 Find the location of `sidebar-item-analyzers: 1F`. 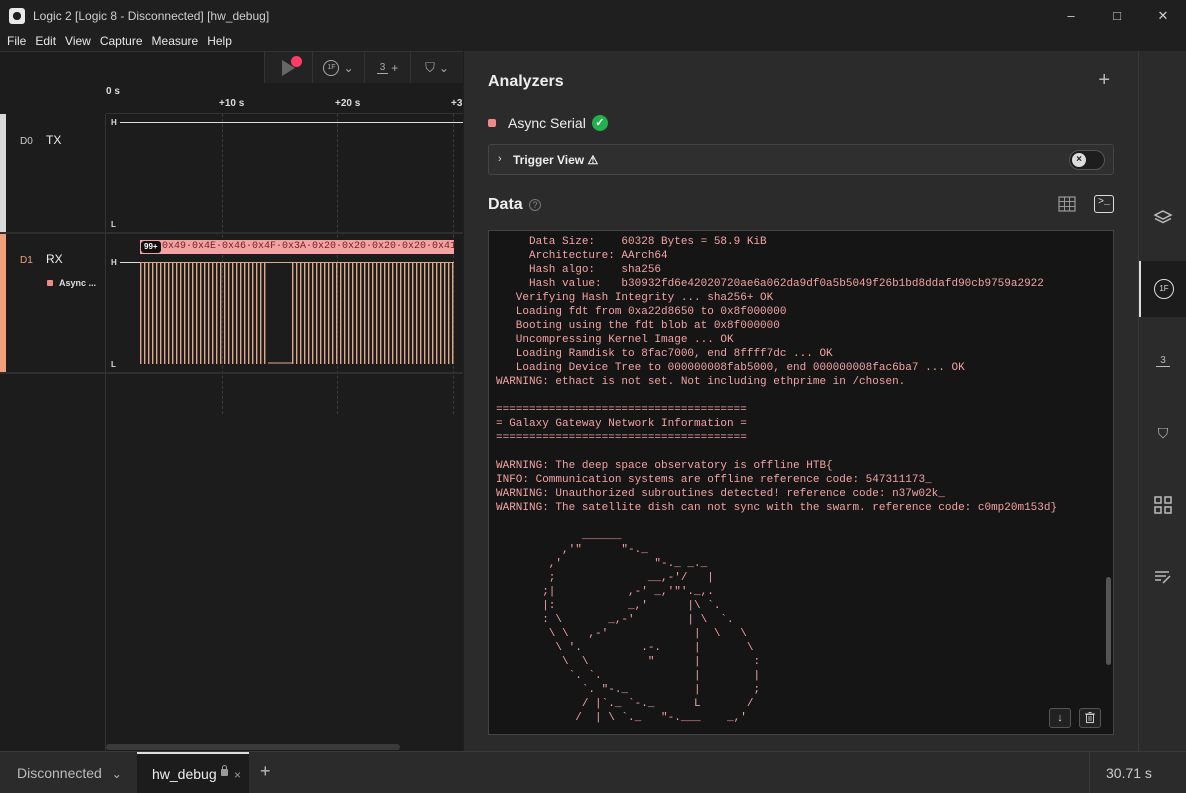

sidebar-item-analyzers: 1F is located at coordinates (1162, 289).